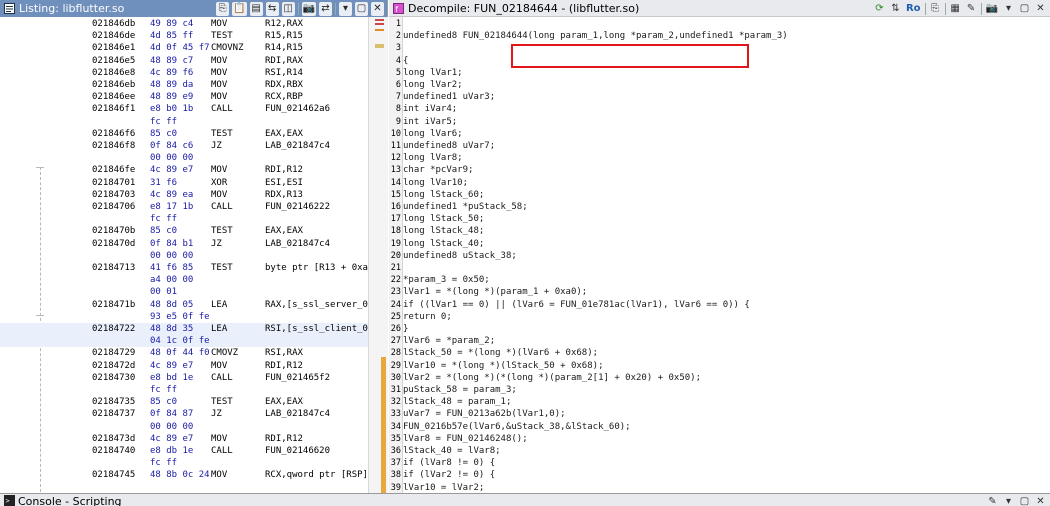  What do you see at coordinates (719, 414) in the screenshot?
I see `code-line: 33 uVar7 = FUN_0213a62b(lVar1,0);` at bounding box center [719, 414].